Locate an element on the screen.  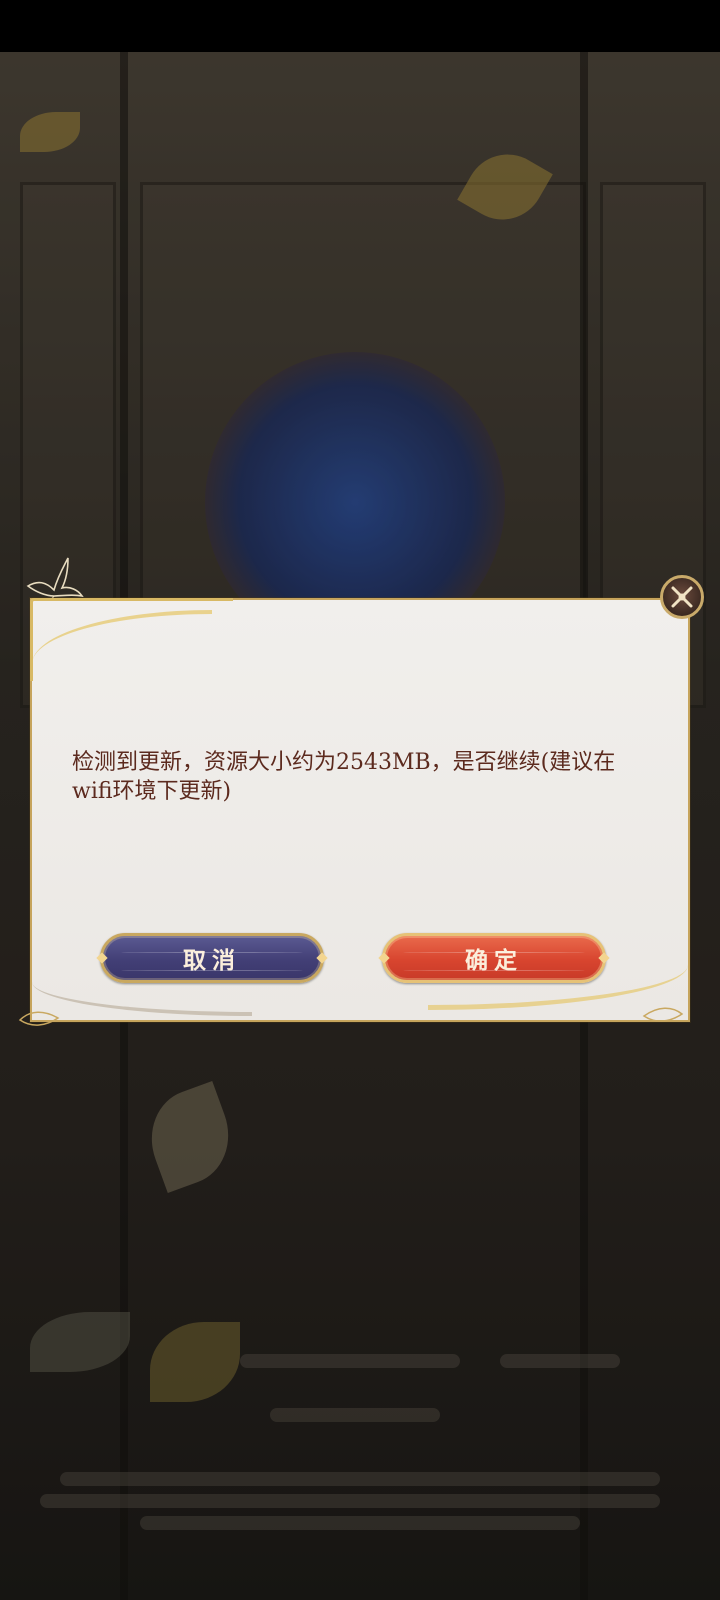
confirm-button: 确定 is located at coordinates (494, 958).